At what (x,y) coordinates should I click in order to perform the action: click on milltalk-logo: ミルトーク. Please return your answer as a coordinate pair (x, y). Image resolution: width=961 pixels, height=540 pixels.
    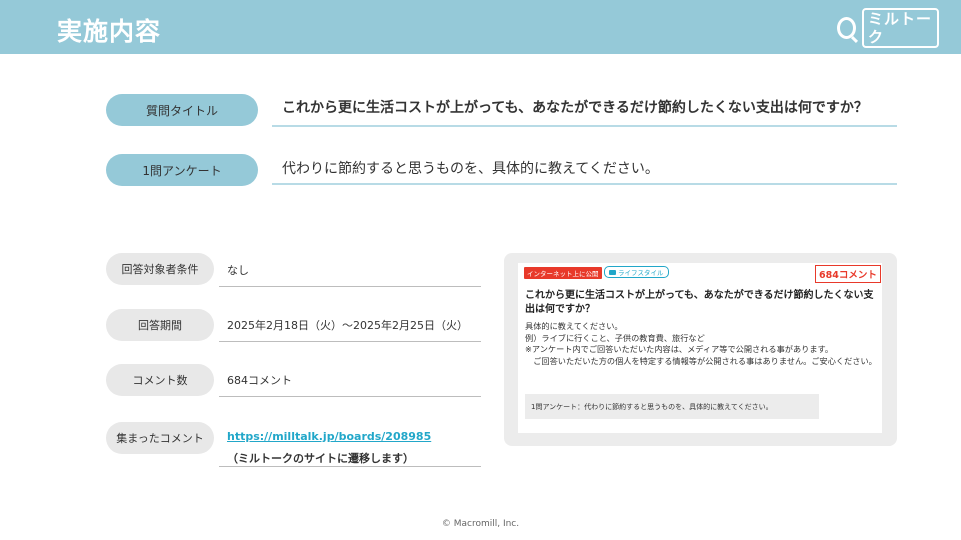
    Looking at the image, I should click on (888, 28).